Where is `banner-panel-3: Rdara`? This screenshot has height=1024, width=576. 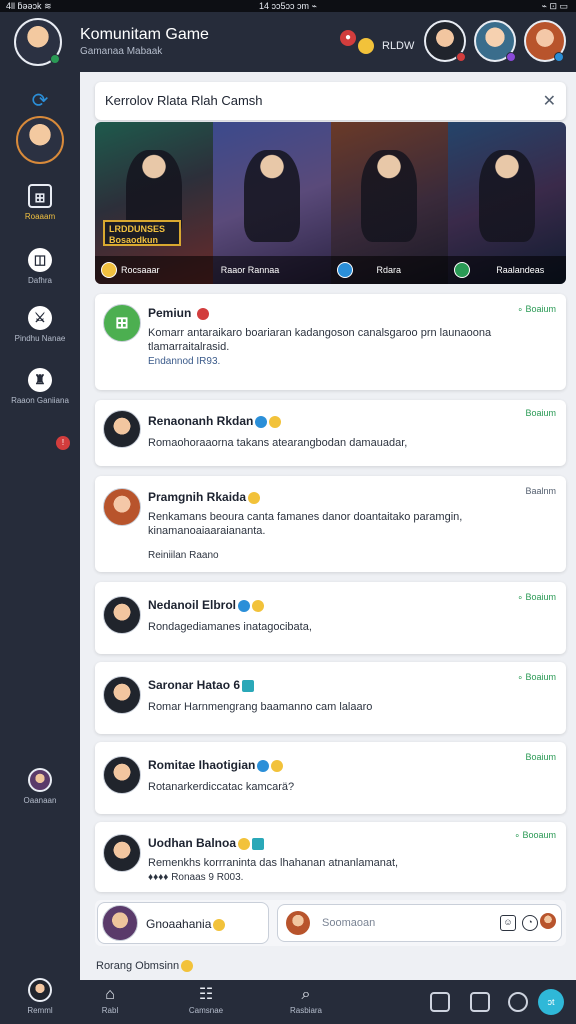
banner-panel-3: Rdara is located at coordinates (389, 203).